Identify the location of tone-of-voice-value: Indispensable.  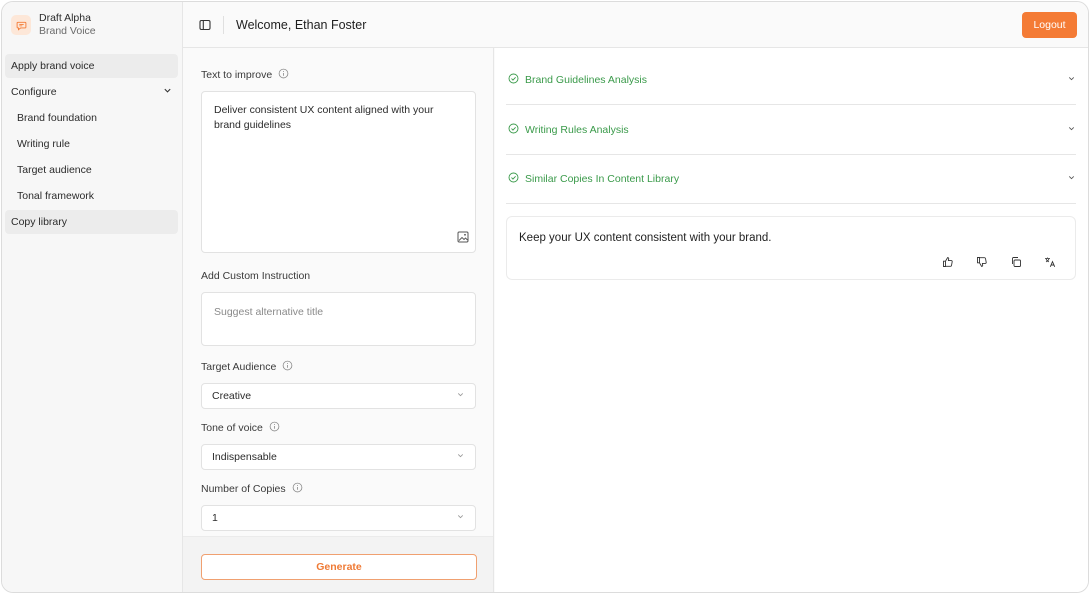
(244, 457).